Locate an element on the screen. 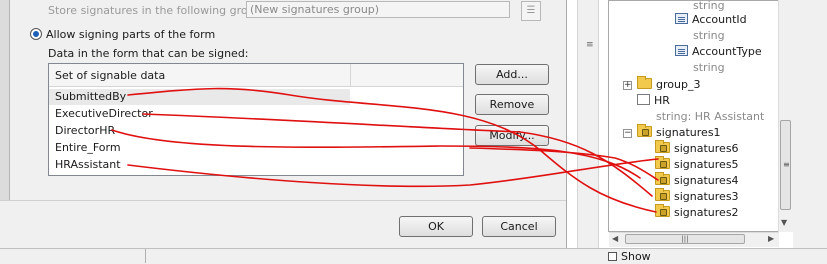 The image size is (827, 264). signature-group-field: (New signatures group) is located at coordinates (378, 9).